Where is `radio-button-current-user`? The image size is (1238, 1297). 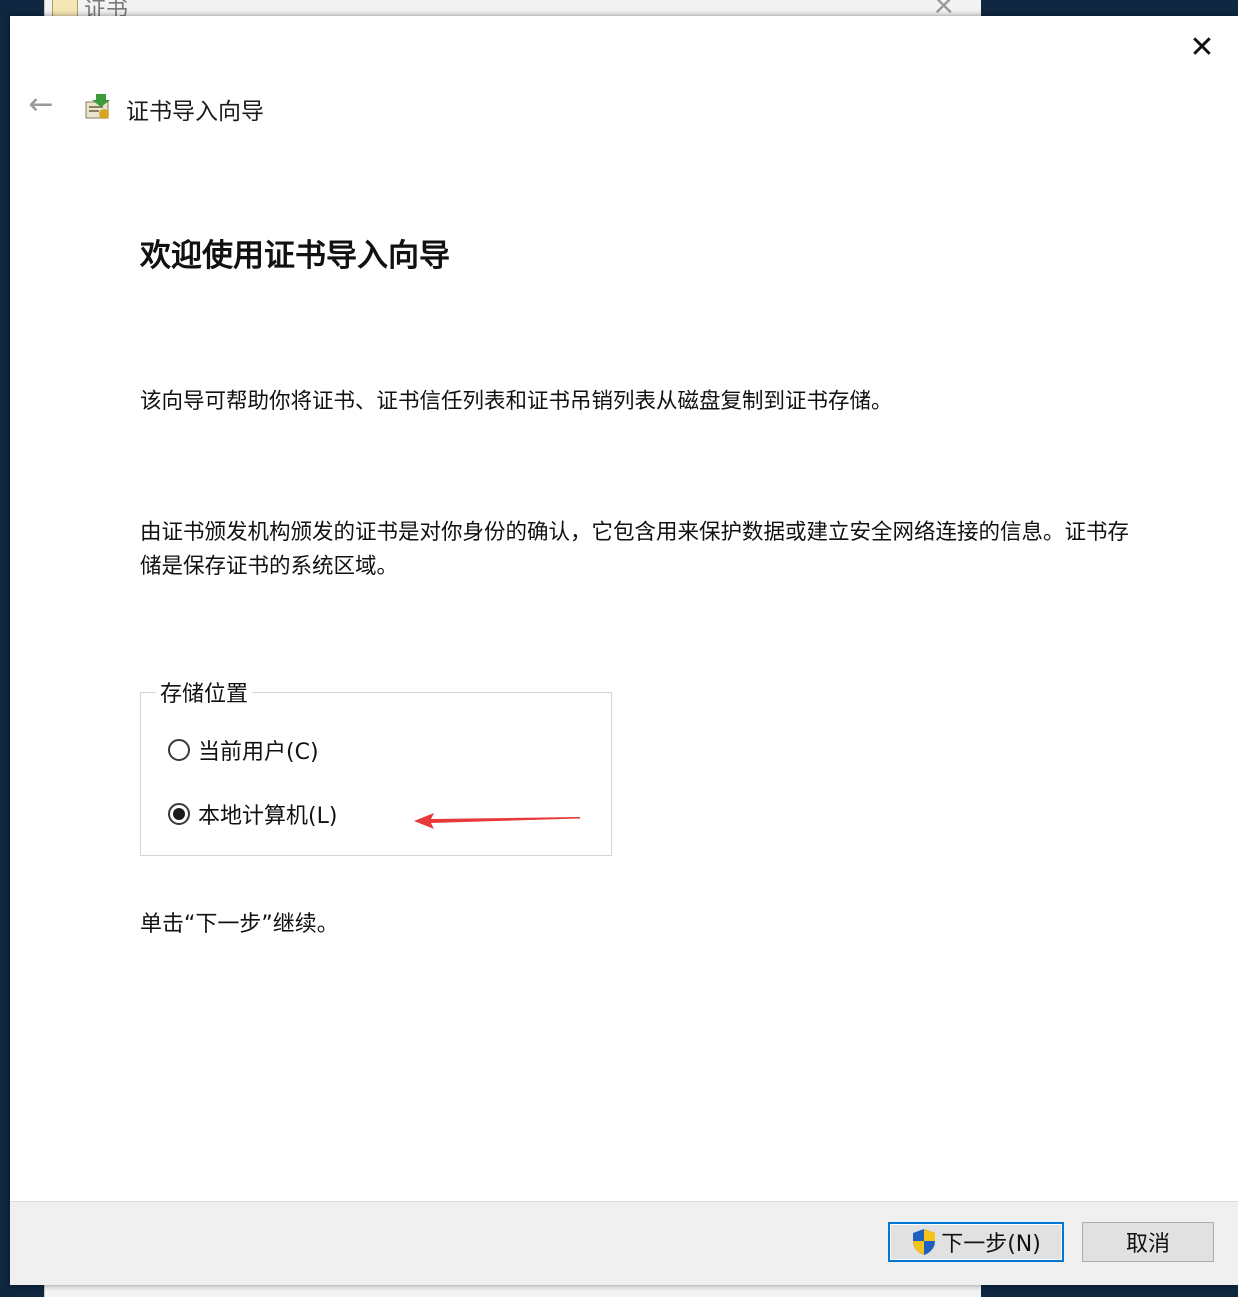 radio-button-current-user is located at coordinates (179, 750).